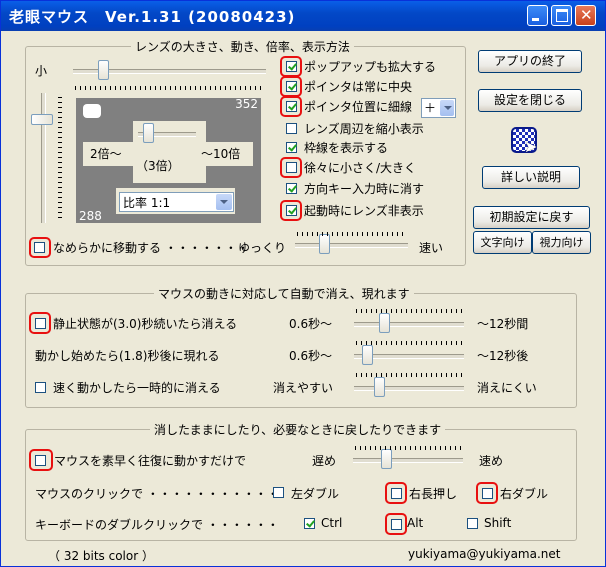  I want to click on title-bar: 老眼マウス Ver.1.31 (20080423) ✕, so click(303, 16).